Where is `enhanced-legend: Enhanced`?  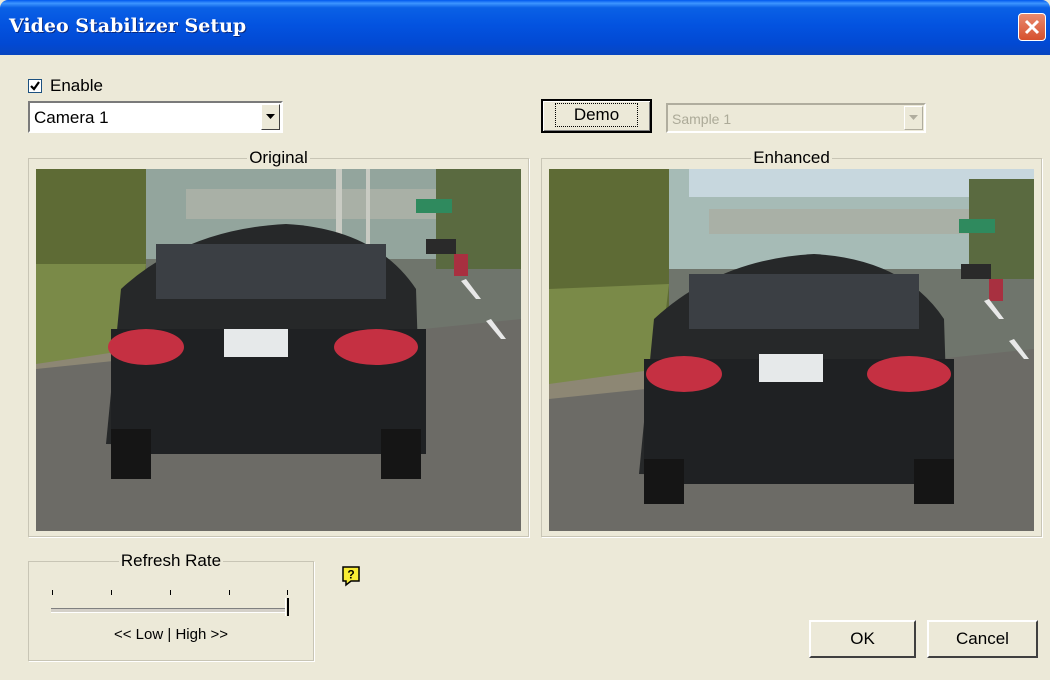
enhanced-legend: Enhanced is located at coordinates (791, 158).